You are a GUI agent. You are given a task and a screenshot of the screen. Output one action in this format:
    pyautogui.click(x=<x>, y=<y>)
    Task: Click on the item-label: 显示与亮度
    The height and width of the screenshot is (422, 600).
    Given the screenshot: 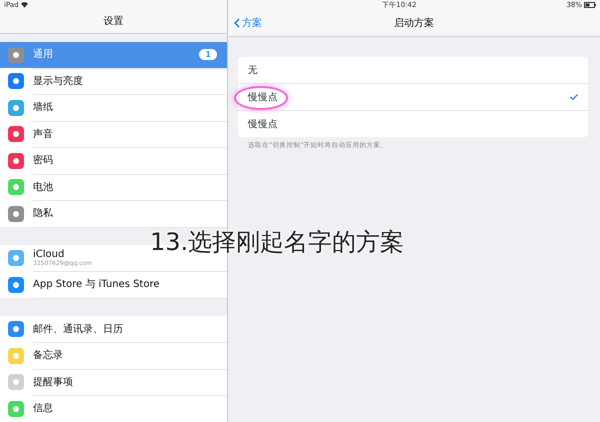 What is the action you would take?
    pyautogui.click(x=58, y=81)
    